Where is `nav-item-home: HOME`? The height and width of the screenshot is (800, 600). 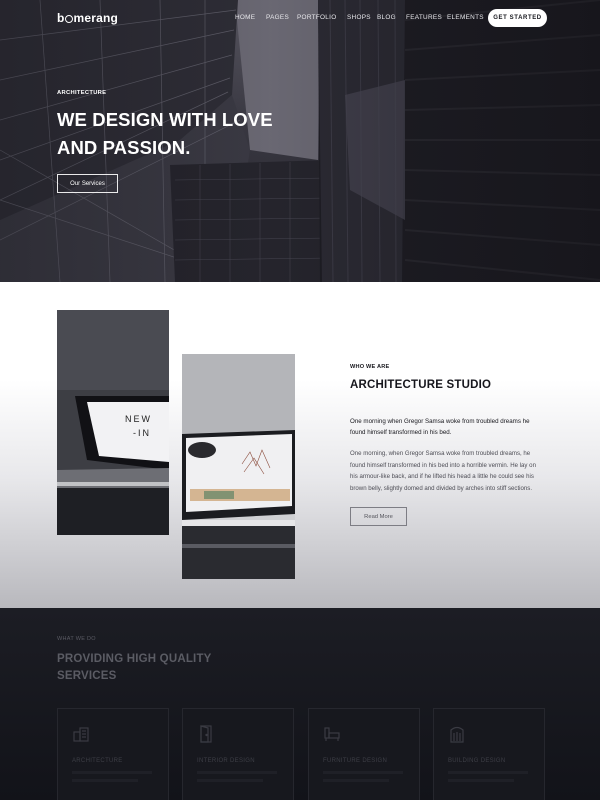 nav-item-home: HOME is located at coordinates (245, 17).